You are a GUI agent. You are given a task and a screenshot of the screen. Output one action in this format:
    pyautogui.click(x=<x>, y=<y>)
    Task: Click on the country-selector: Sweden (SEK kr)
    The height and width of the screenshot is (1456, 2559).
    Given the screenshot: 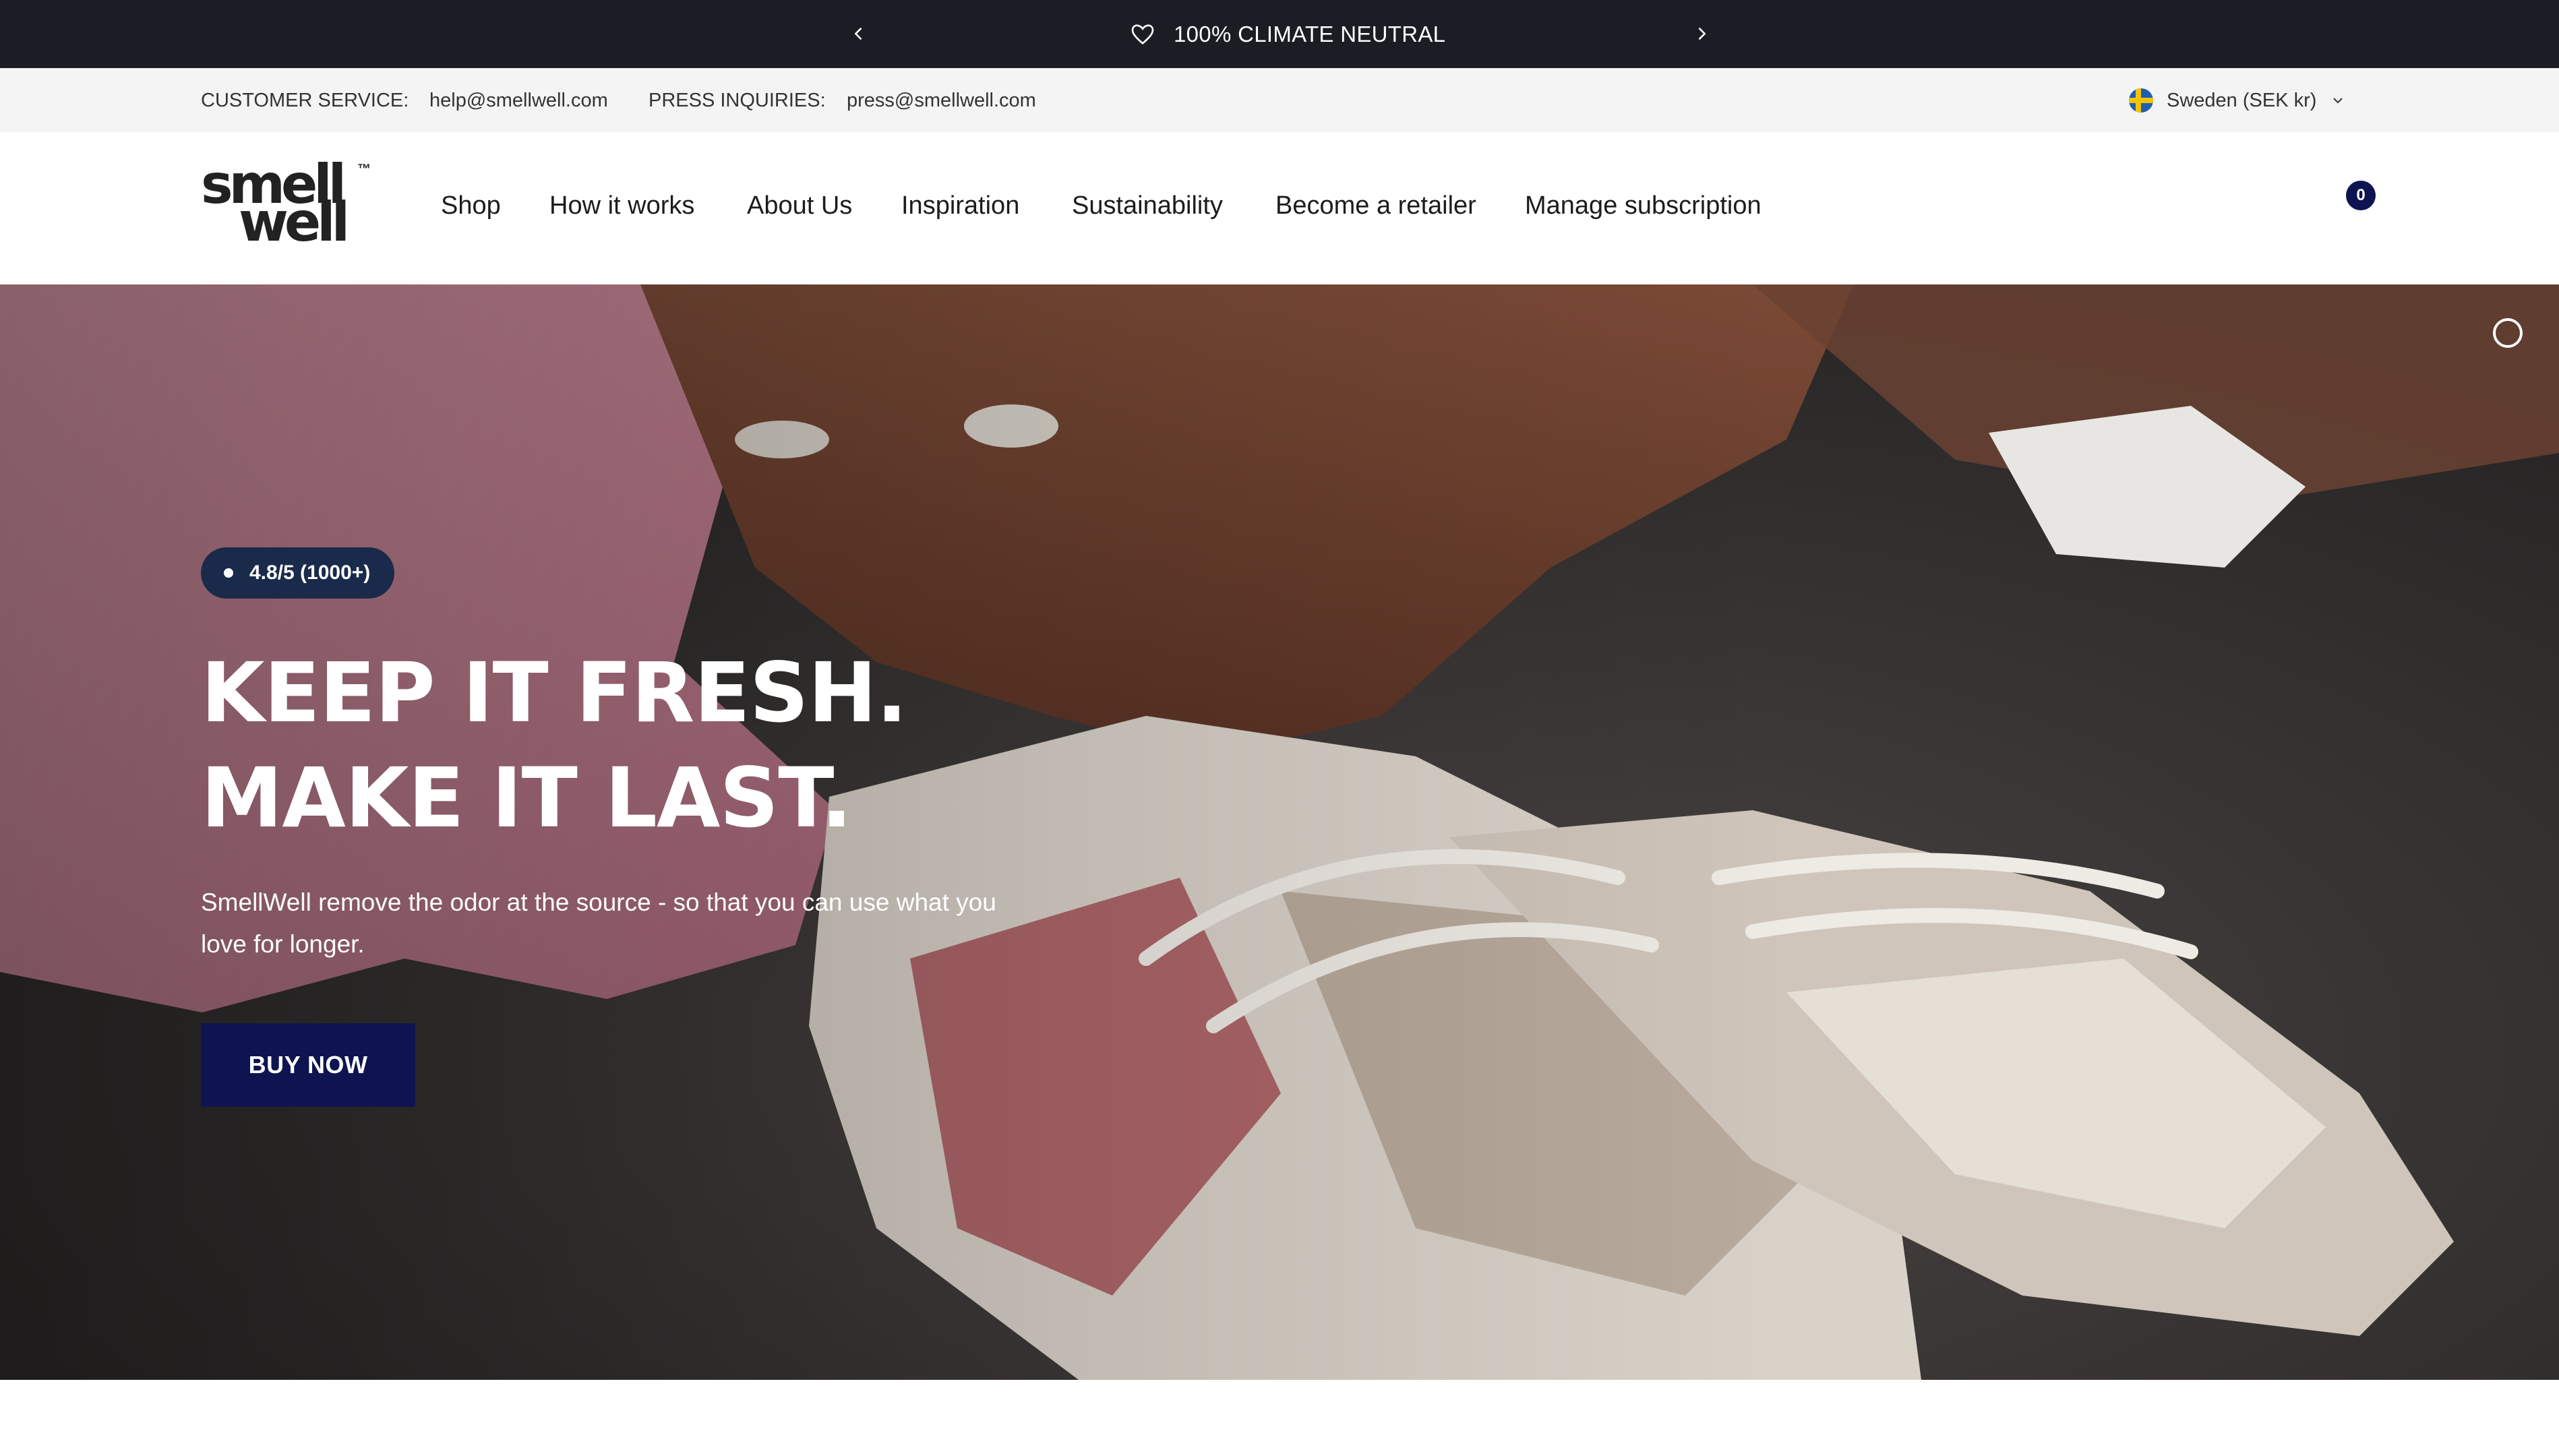 What is the action you would take?
    pyautogui.click(x=2237, y=100)
    